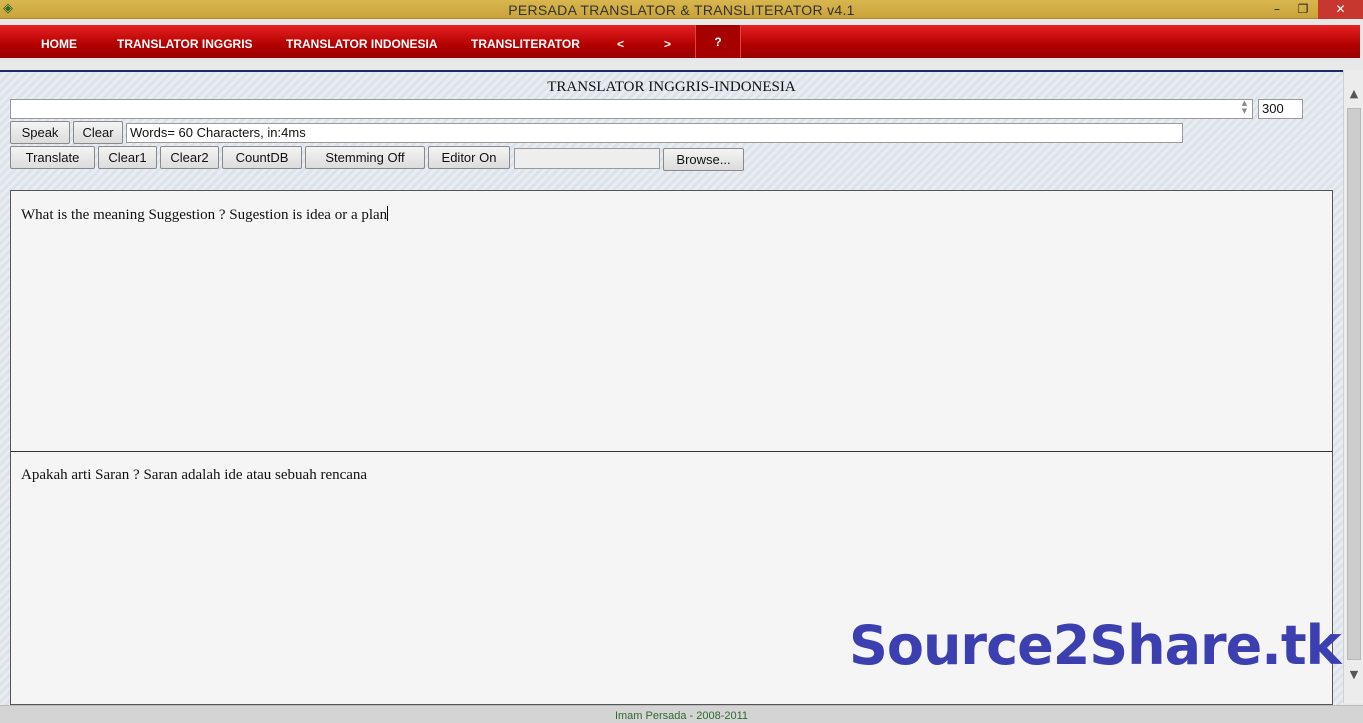 The width and height of the screenshot is (1363, 723). What do you see at coordinates (525, 41) in the screenshot?
I see `nav-transliterator: TRANSLITERATOR` at bounding box center [525, 41].